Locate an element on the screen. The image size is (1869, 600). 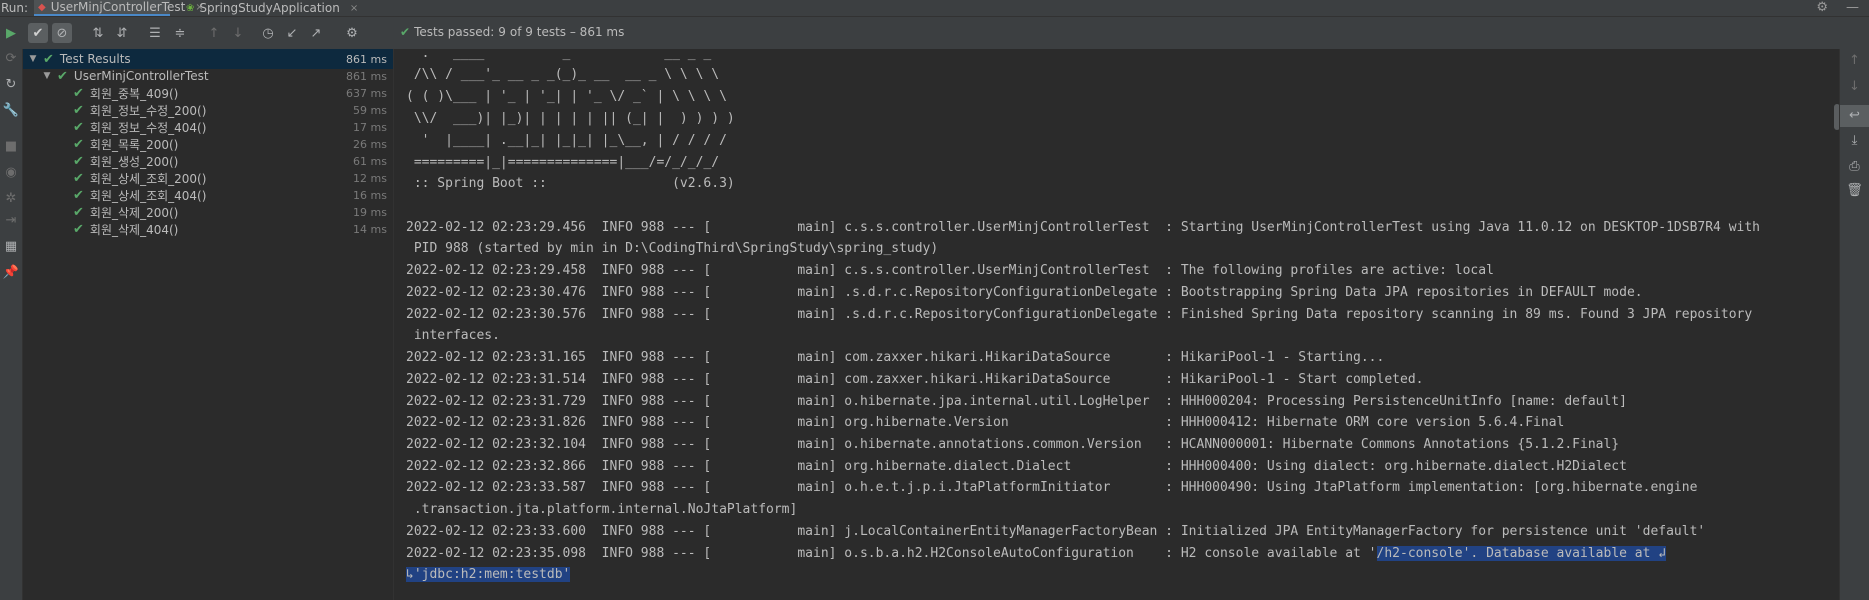
test-status: ✔ Tests passed: 9 of 9 tests – 861 ms is located at coordinates (512, 32).